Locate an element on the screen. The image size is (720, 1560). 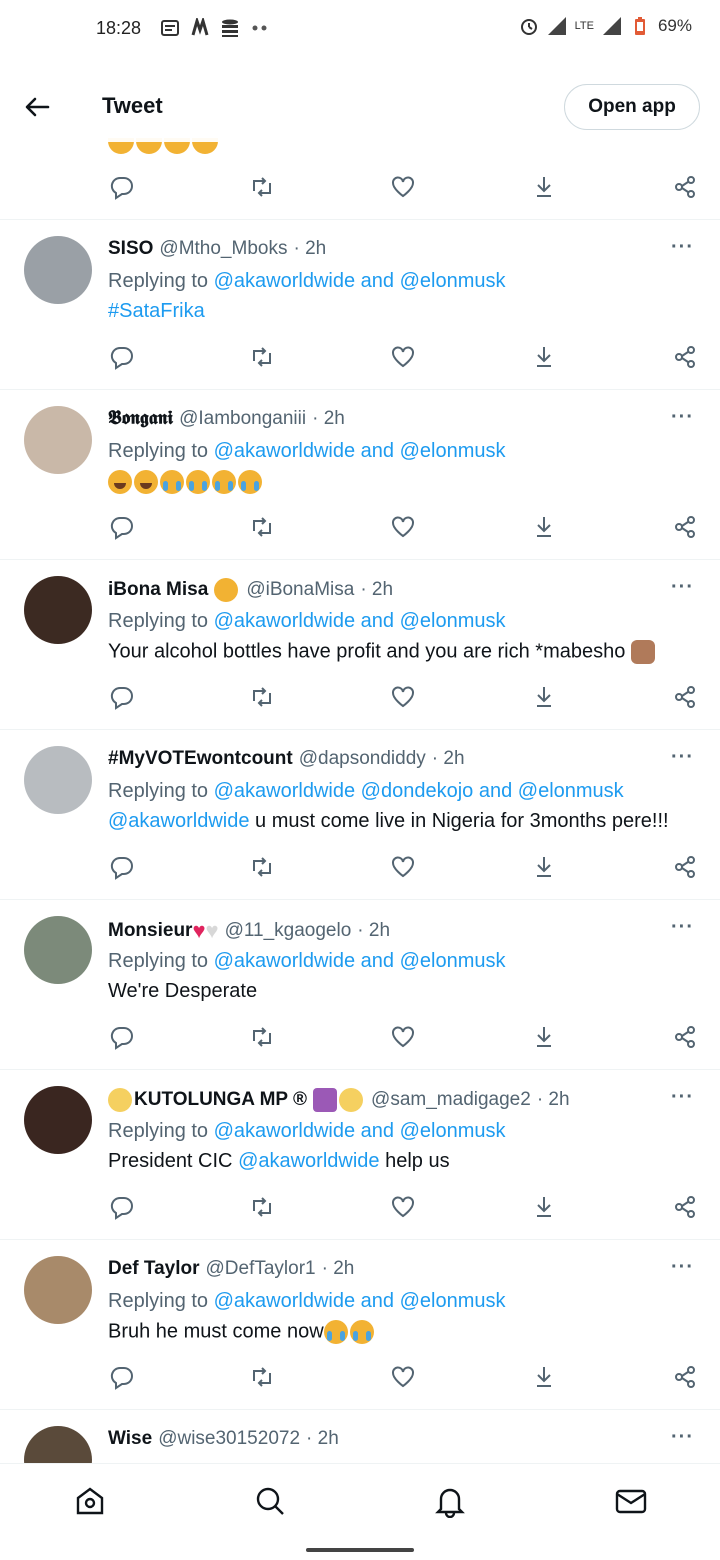
open-app-button: Open app is located at coordinates (632, 107).